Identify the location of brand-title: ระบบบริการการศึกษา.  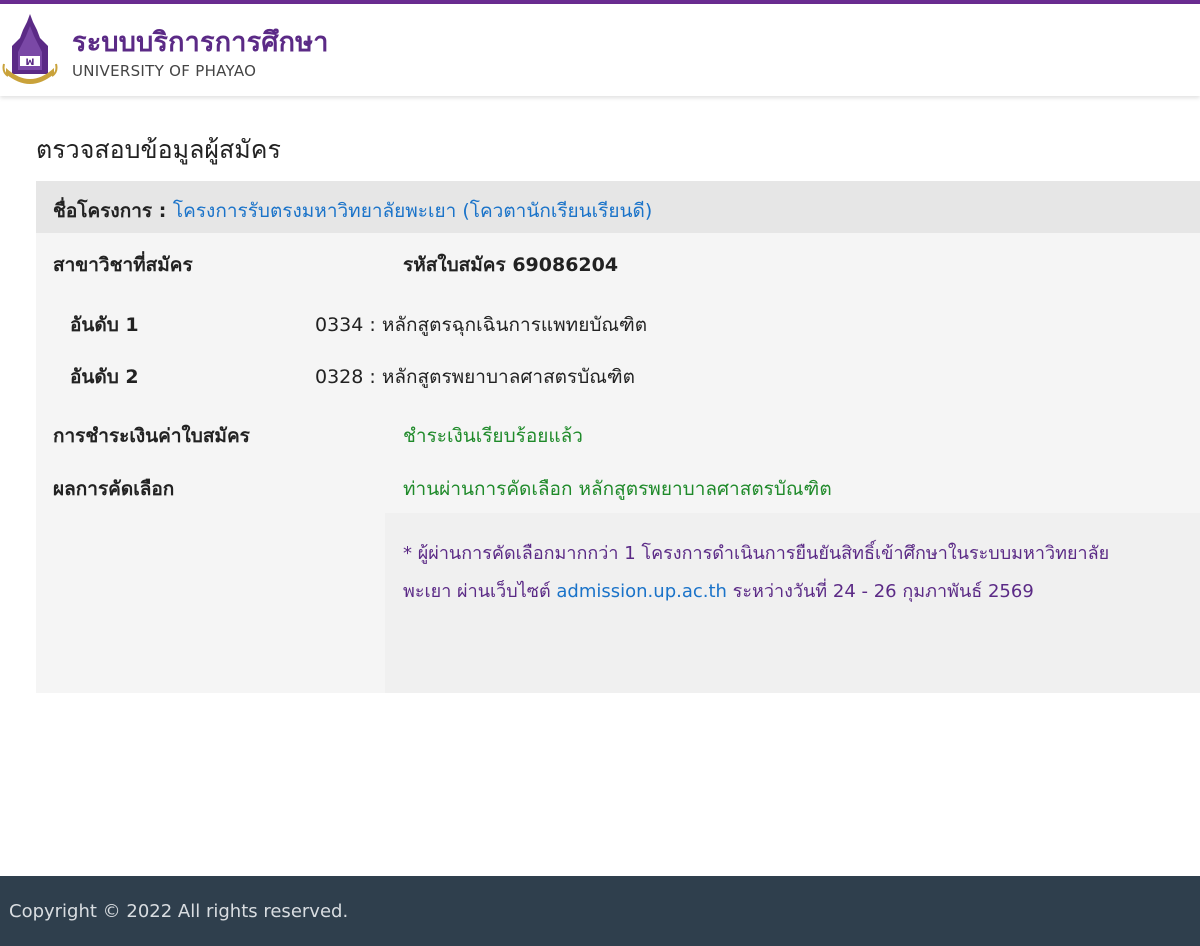
(200, 41).